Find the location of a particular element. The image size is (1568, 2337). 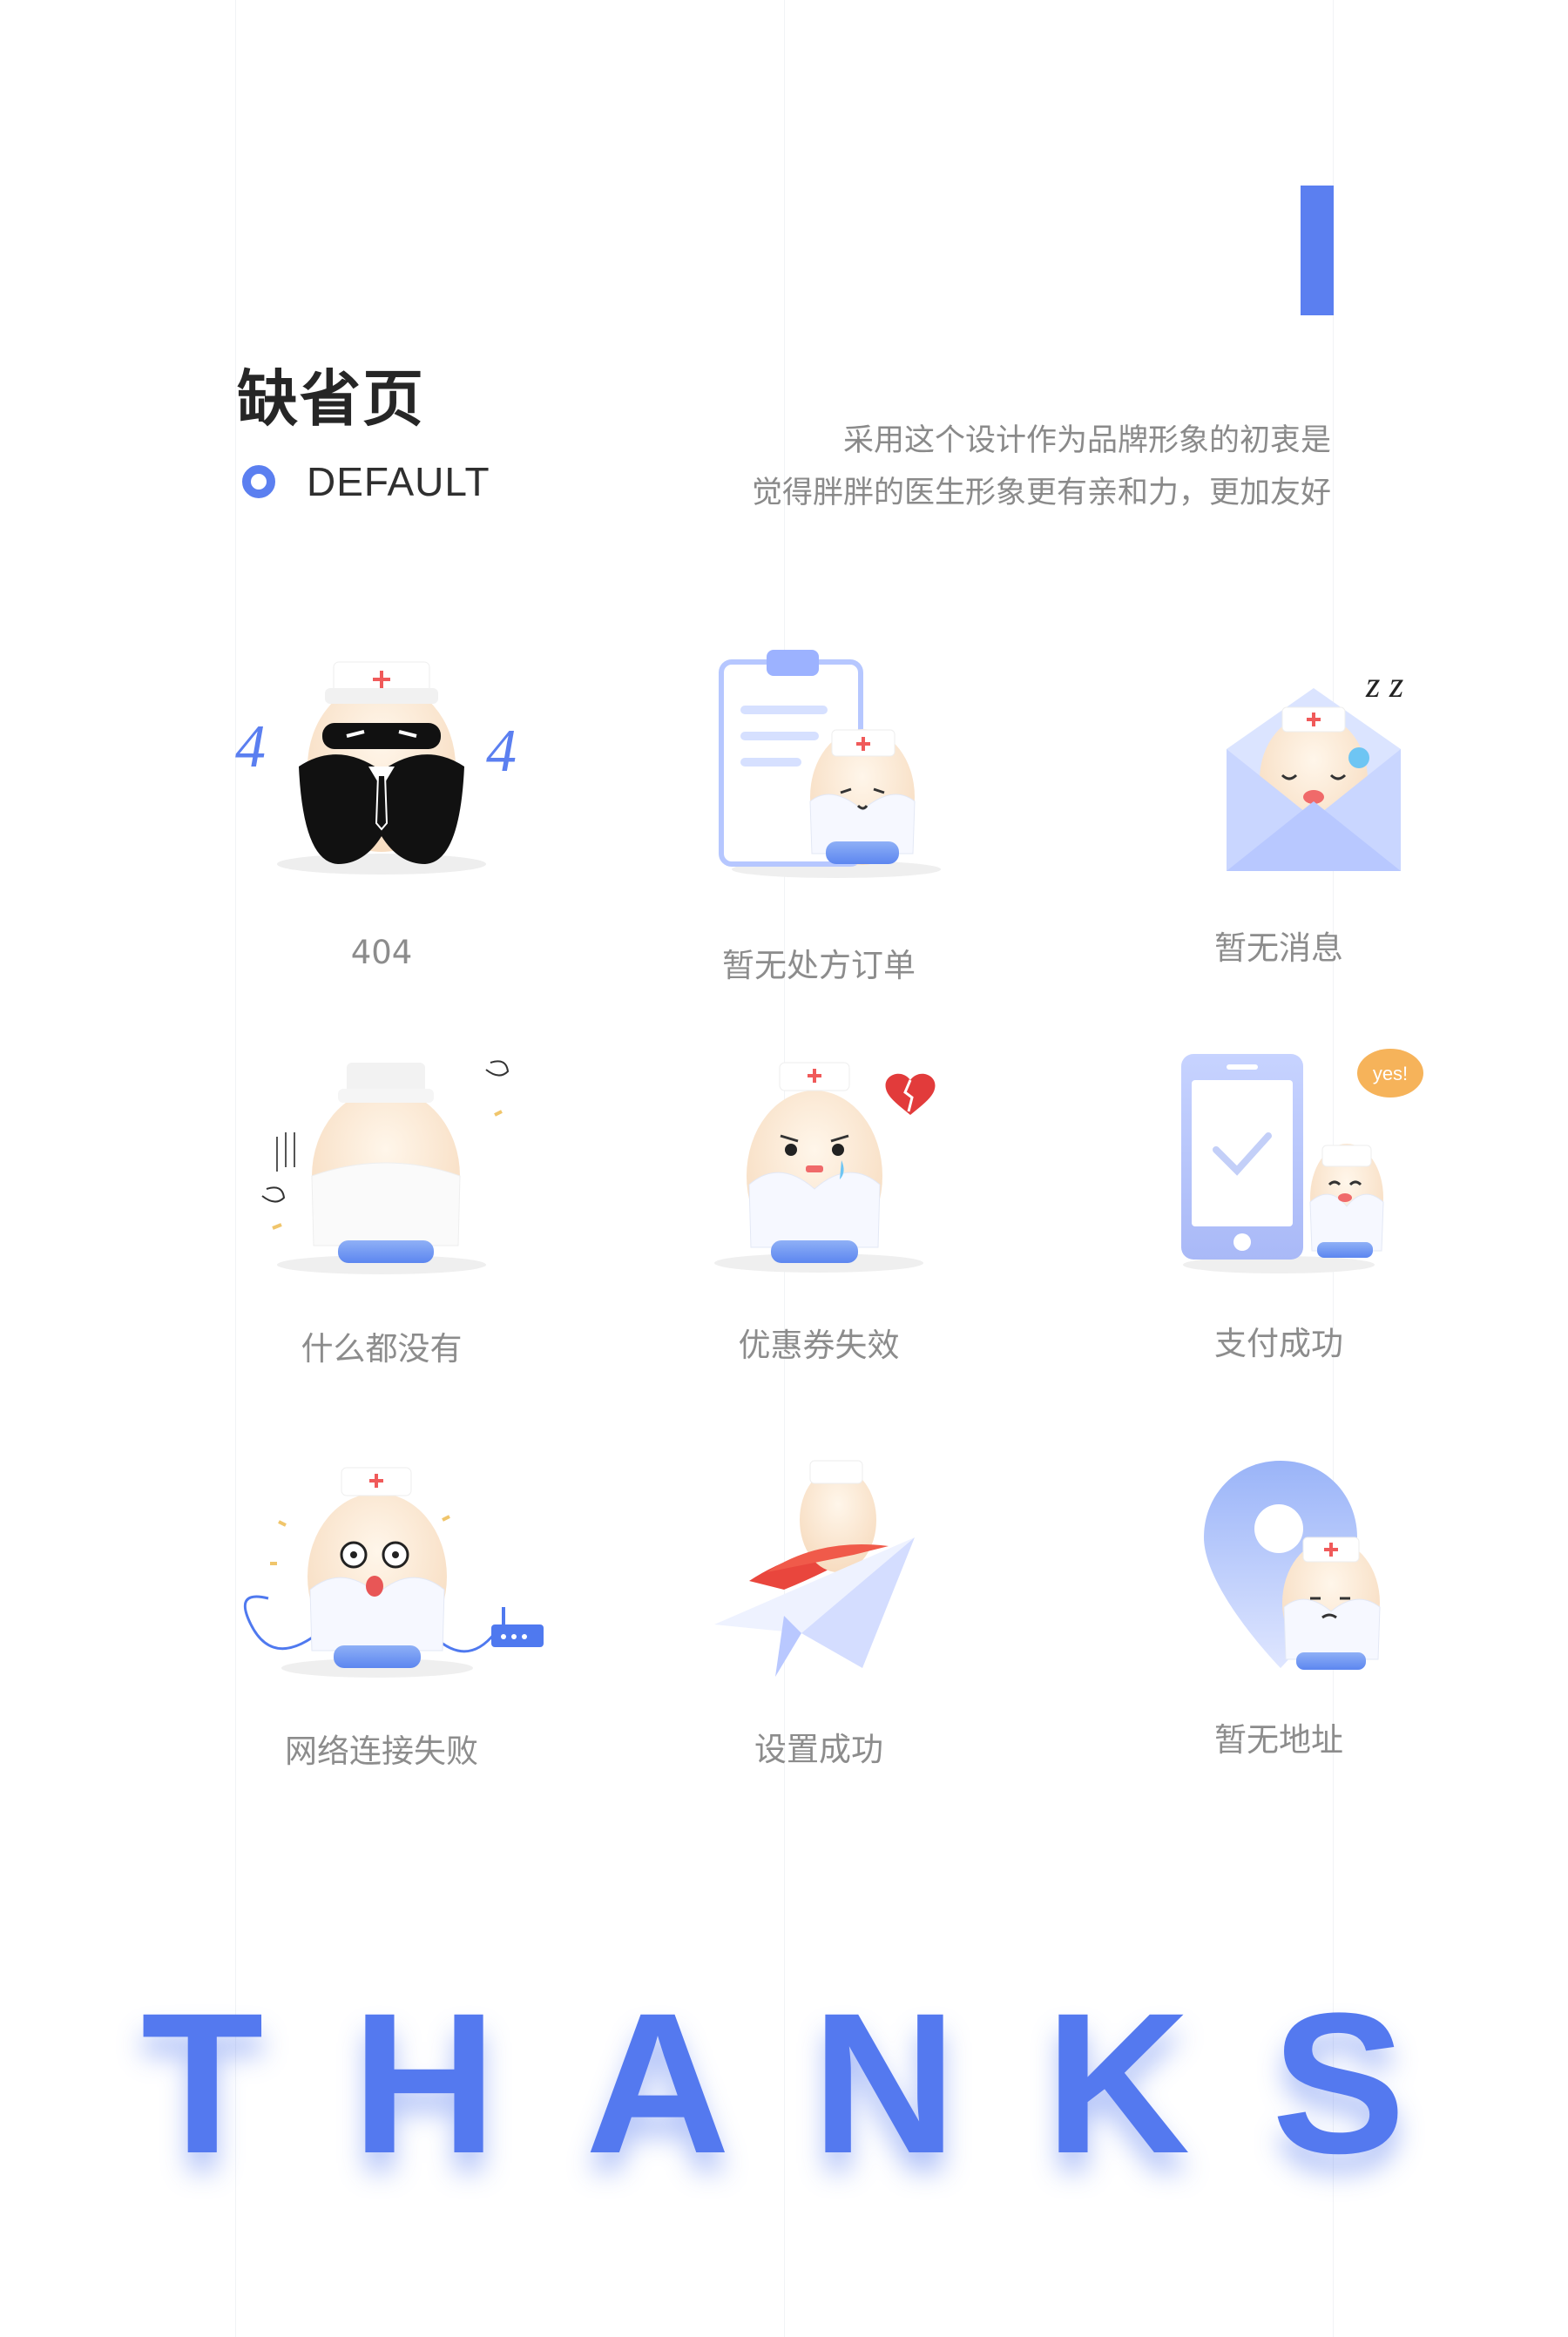

subtitle-row: DEFAULT is located at coordinates (366, 481).